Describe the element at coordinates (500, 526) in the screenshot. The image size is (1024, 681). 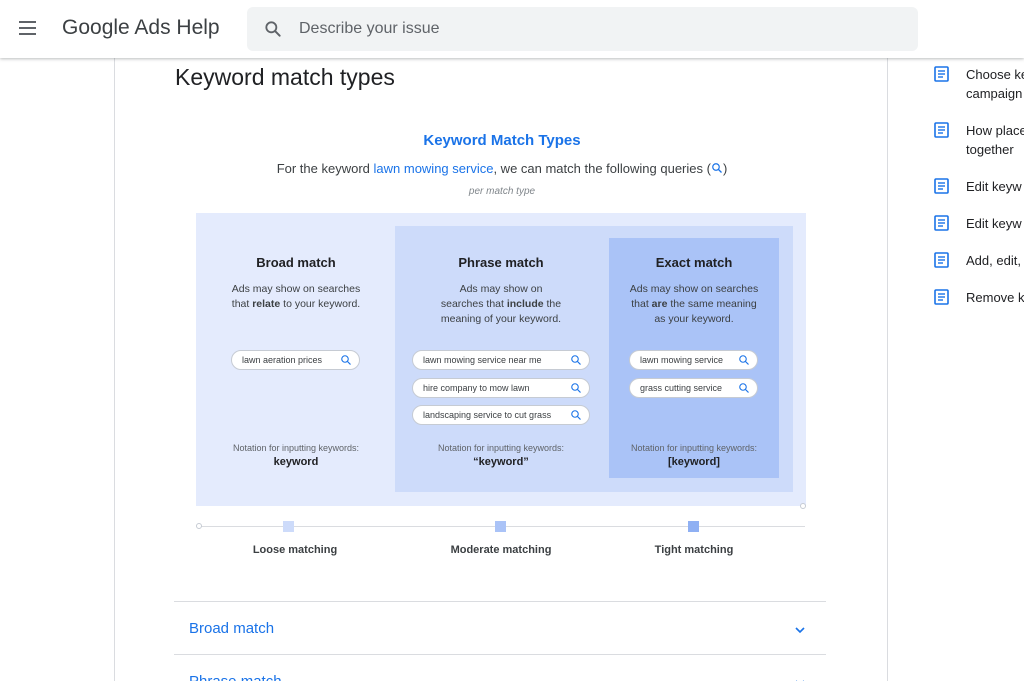
I see `moderate-marker` at that location.